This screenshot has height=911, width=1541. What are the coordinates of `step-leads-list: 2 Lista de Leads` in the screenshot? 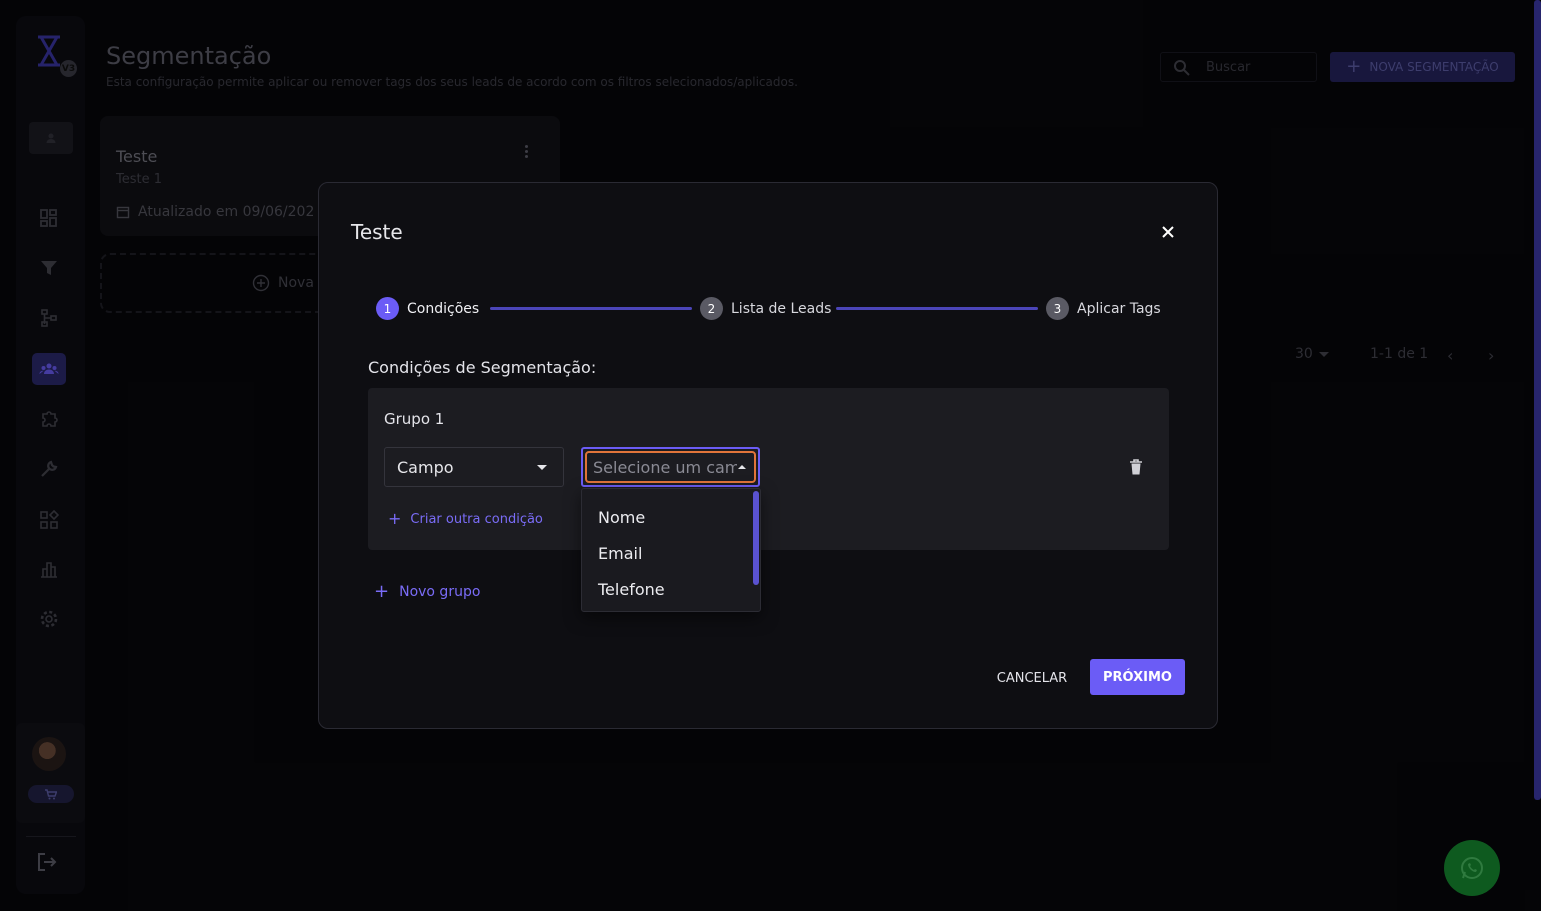 It's located at (765, 308).